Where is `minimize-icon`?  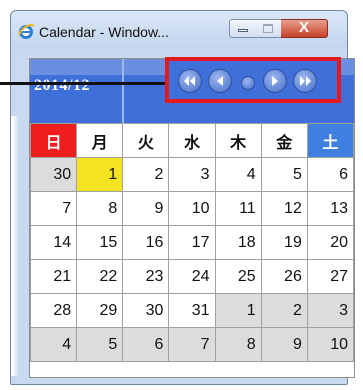
minimize-icon is located at coordinates (243, 30).